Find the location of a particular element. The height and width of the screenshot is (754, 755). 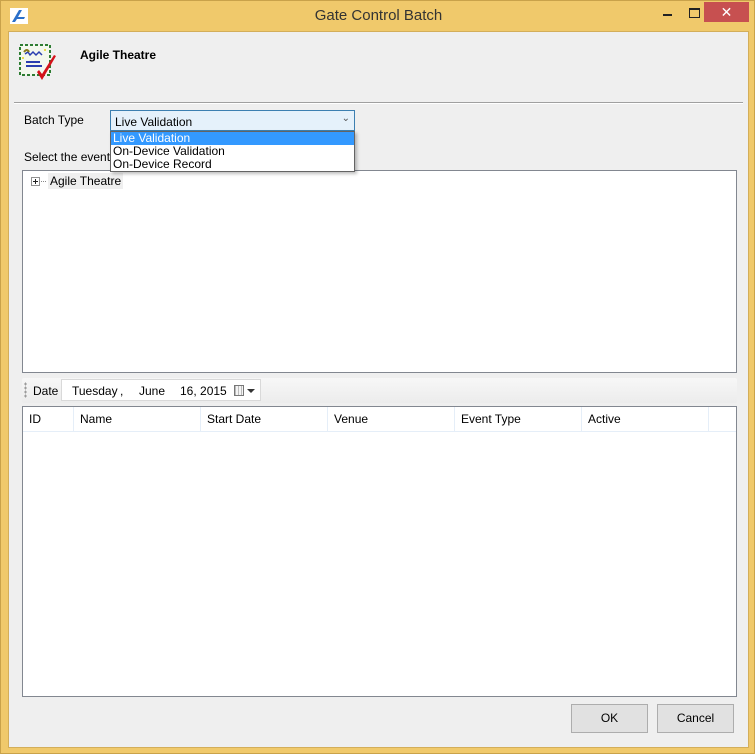

close-icon: ✕ is located at coordinates (726, 12).